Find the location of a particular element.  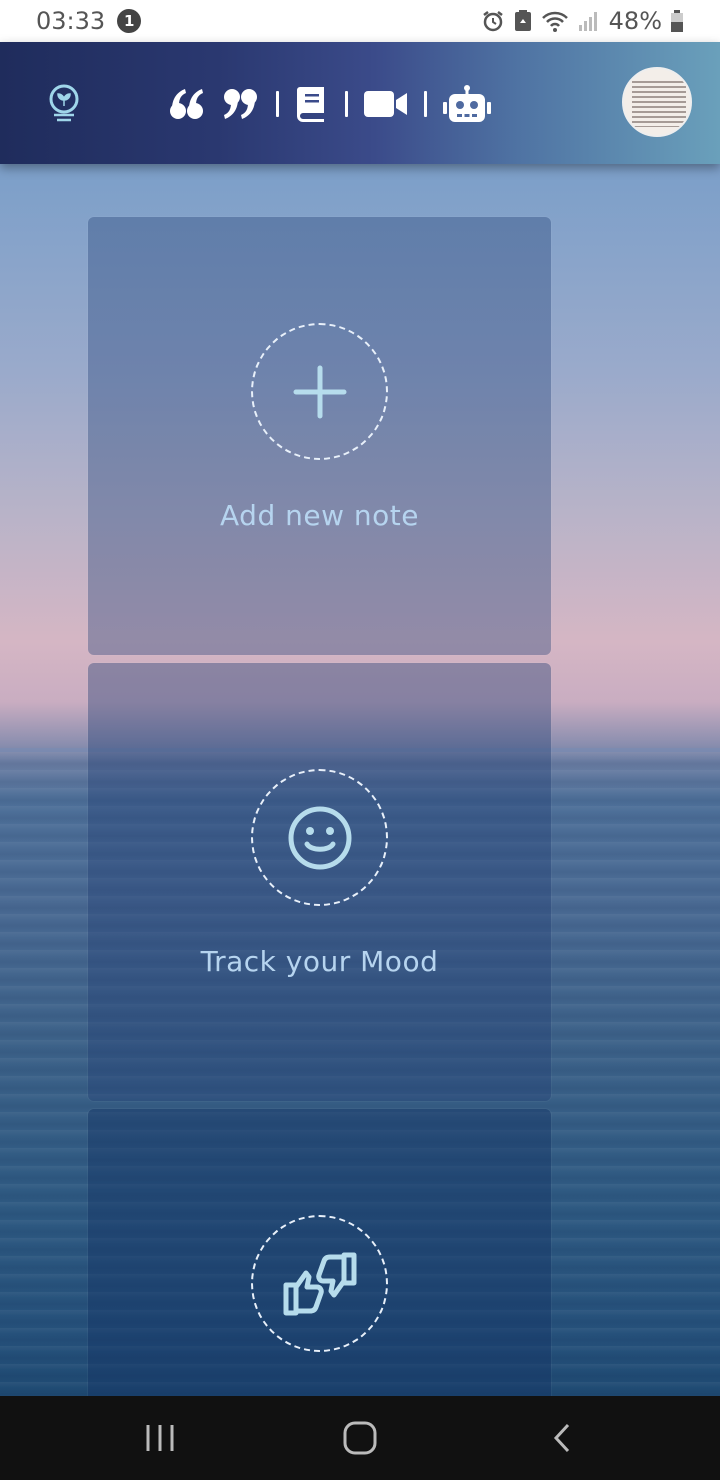

quote-icon is located at coordinates (213, 104).